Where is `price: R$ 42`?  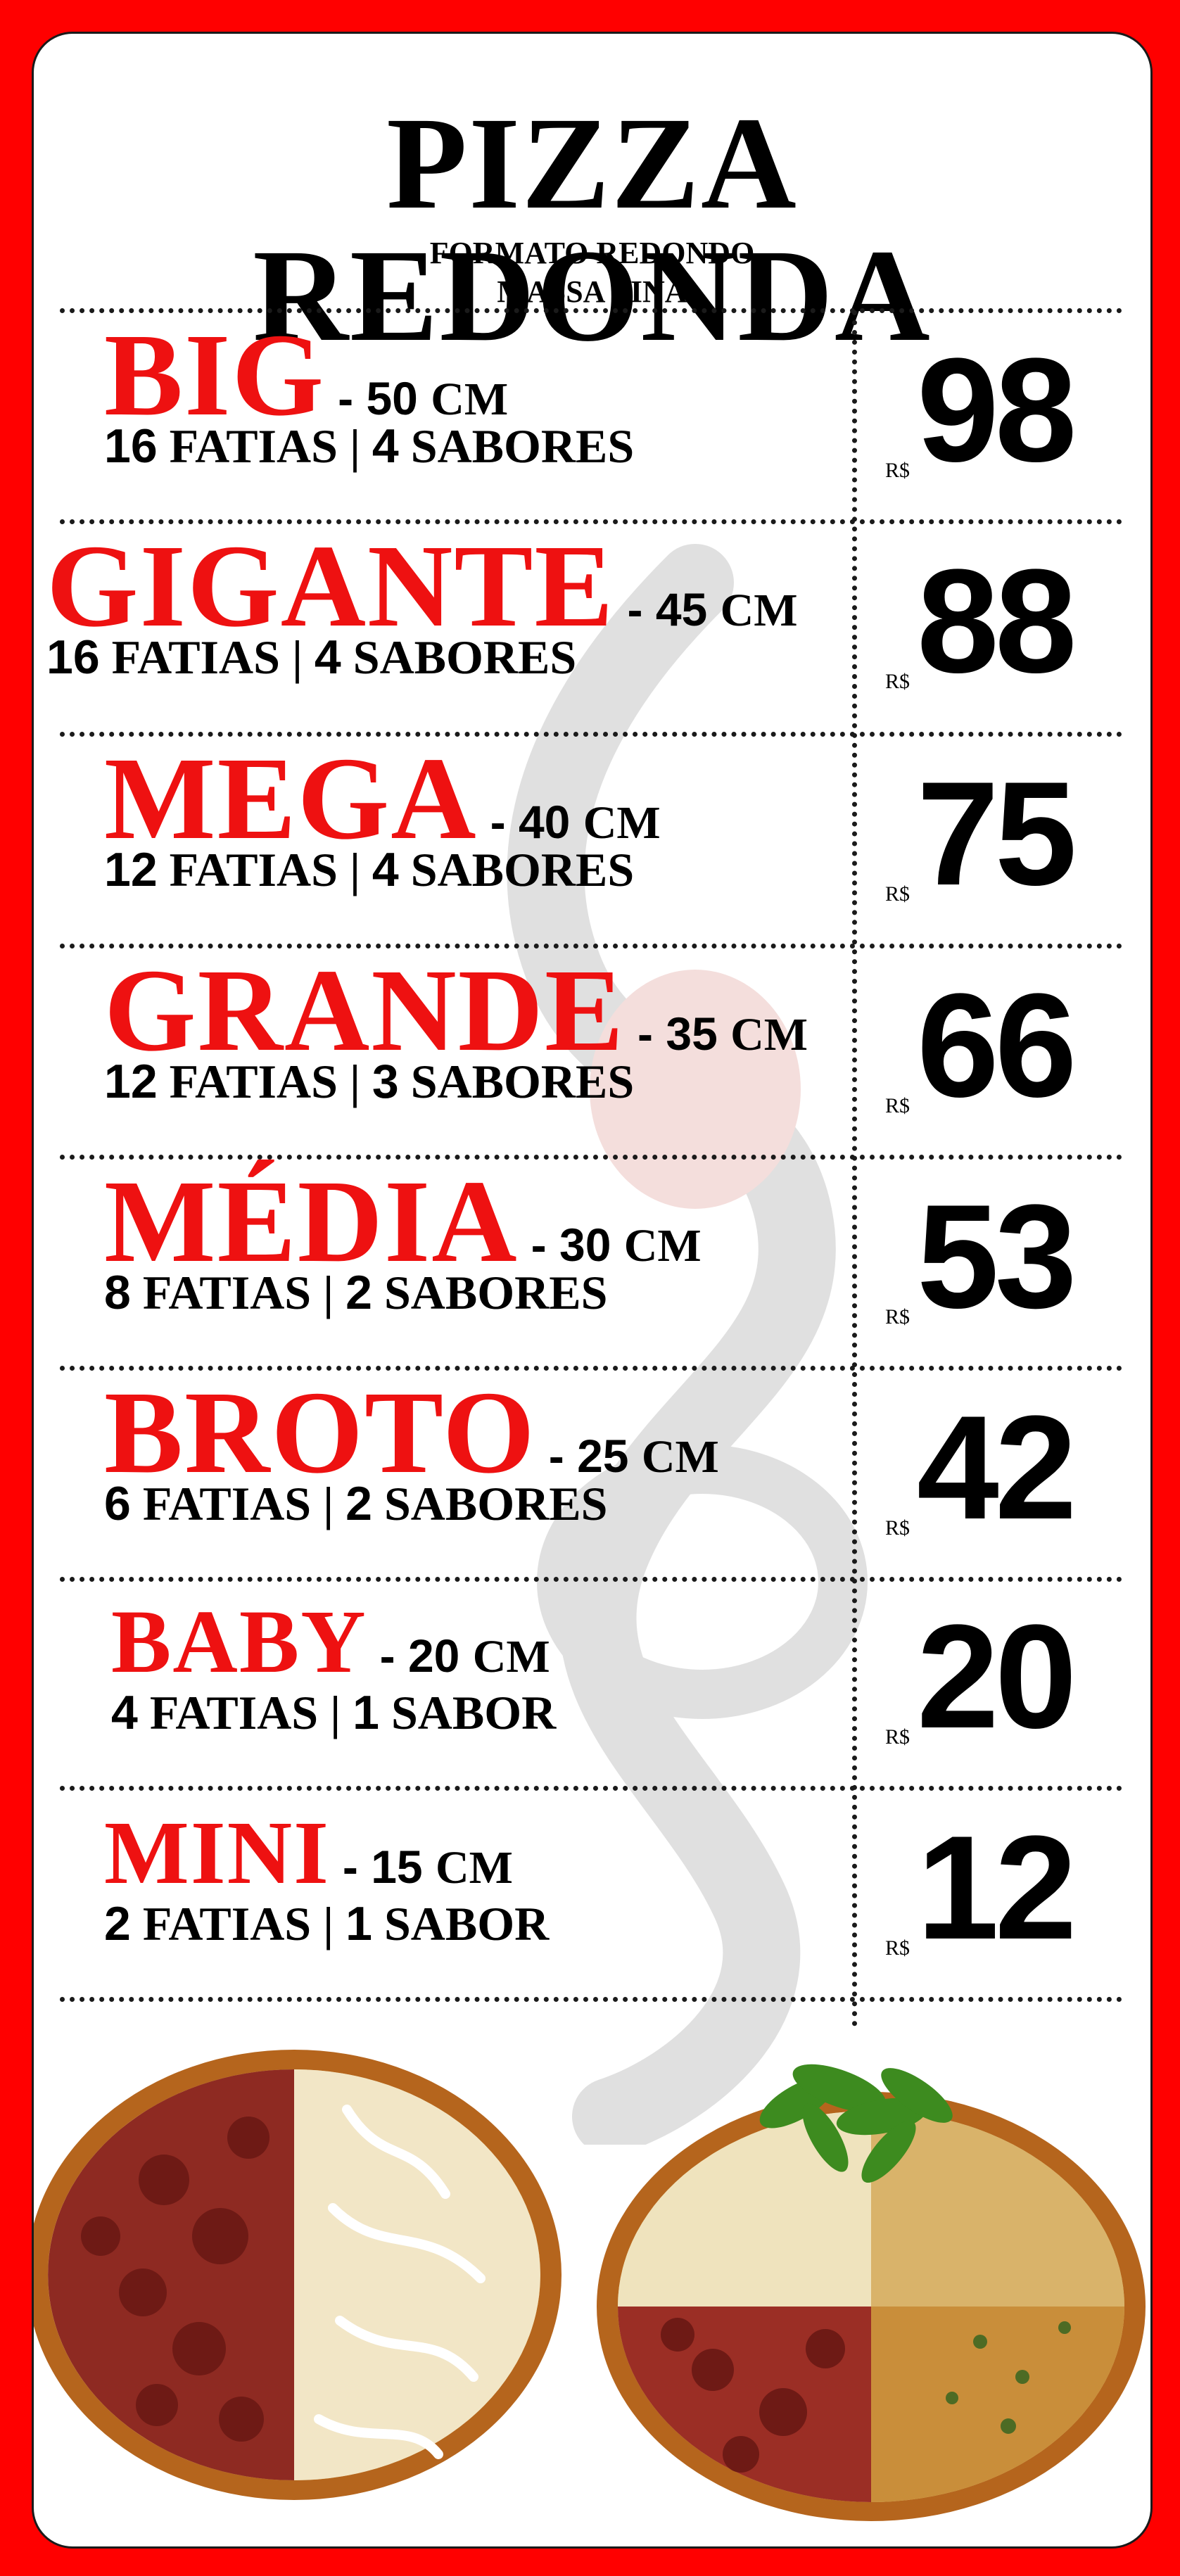 price: R$ 42 is located at coordinates (1008, 1478).